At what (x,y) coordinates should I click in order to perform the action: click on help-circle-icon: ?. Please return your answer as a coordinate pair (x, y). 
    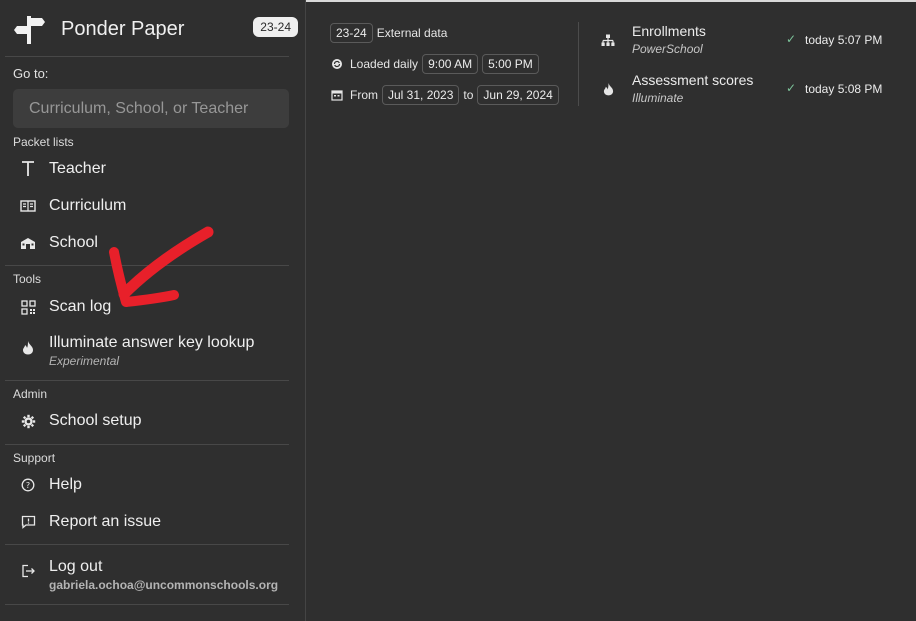
    Looking at the image, I should click on (28, 485).